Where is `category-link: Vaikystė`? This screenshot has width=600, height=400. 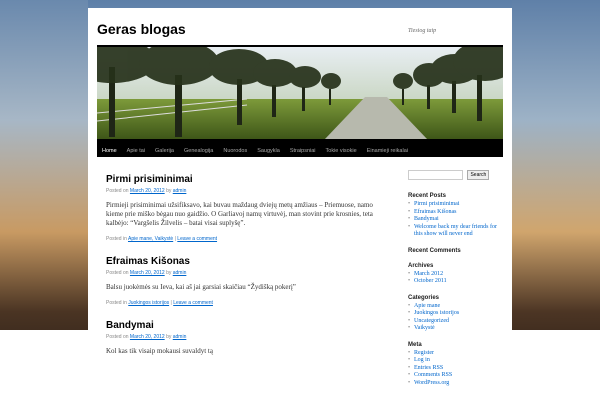
category-link: Vaikystė is located at coordinates (455, 329).